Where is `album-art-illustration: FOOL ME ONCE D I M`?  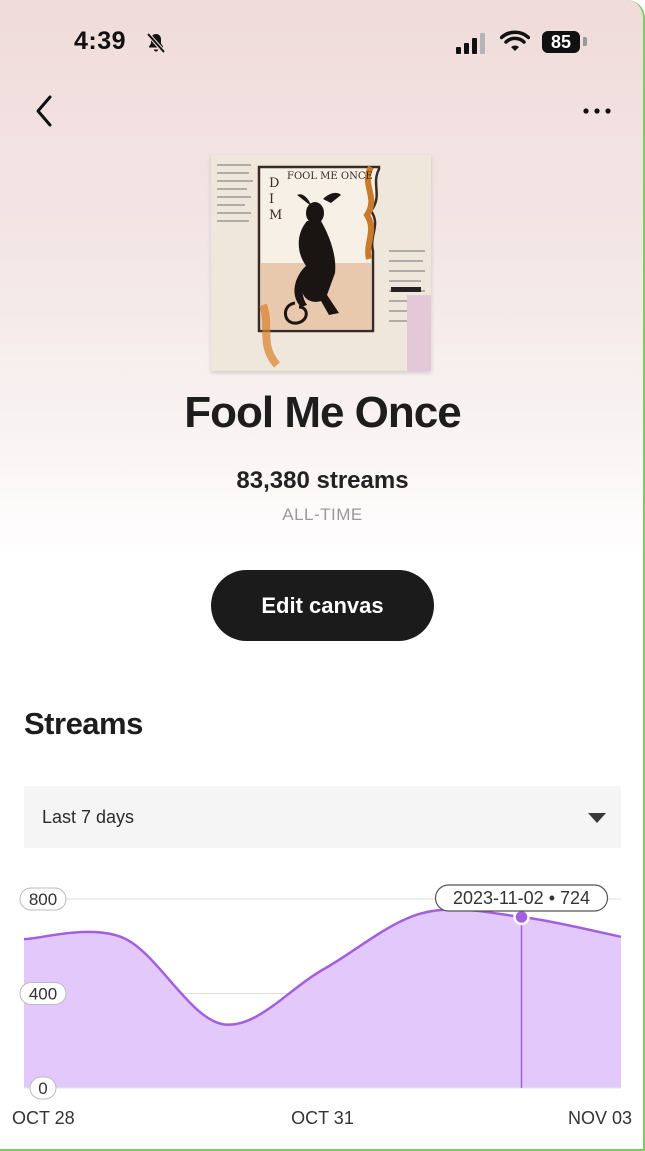 album-art-illustration: FOOL ME ONCE D I M is located at coordinates (321, 263).